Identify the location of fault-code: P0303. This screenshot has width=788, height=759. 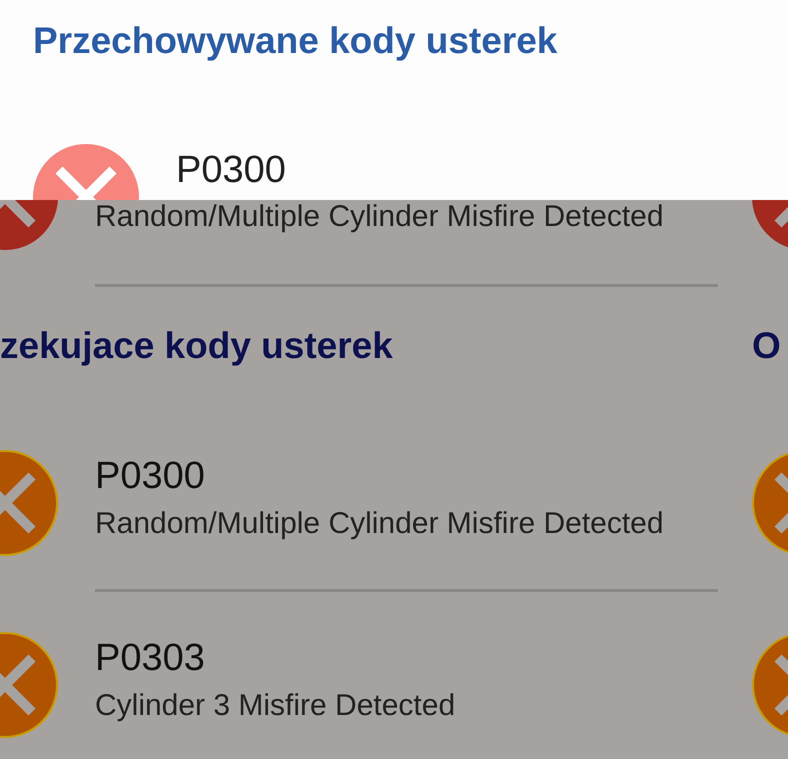
(150, 658).